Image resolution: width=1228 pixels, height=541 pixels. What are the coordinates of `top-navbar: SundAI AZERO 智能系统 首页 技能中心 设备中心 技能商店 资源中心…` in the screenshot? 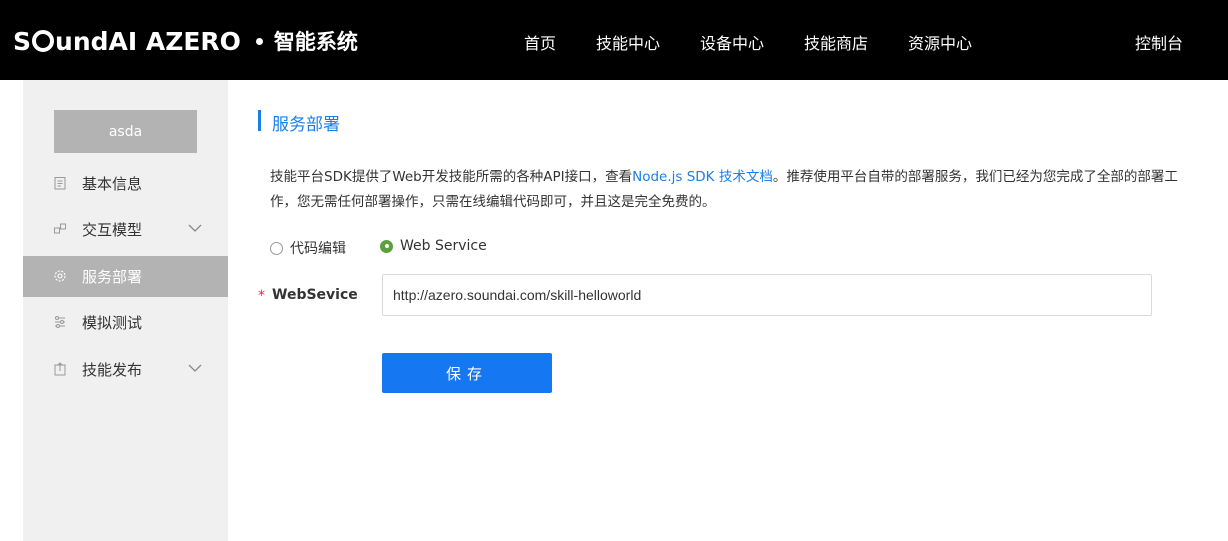 It's located at (614, 40).